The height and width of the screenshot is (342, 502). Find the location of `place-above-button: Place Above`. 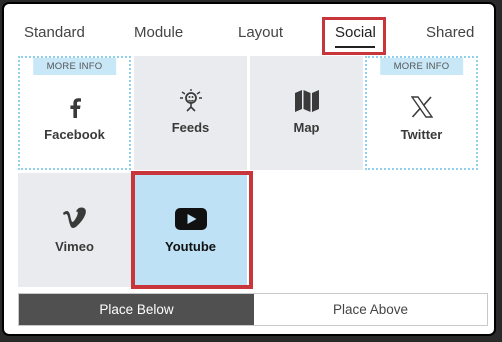

place-above-button: Place Above is located at coordinates (370, 309).